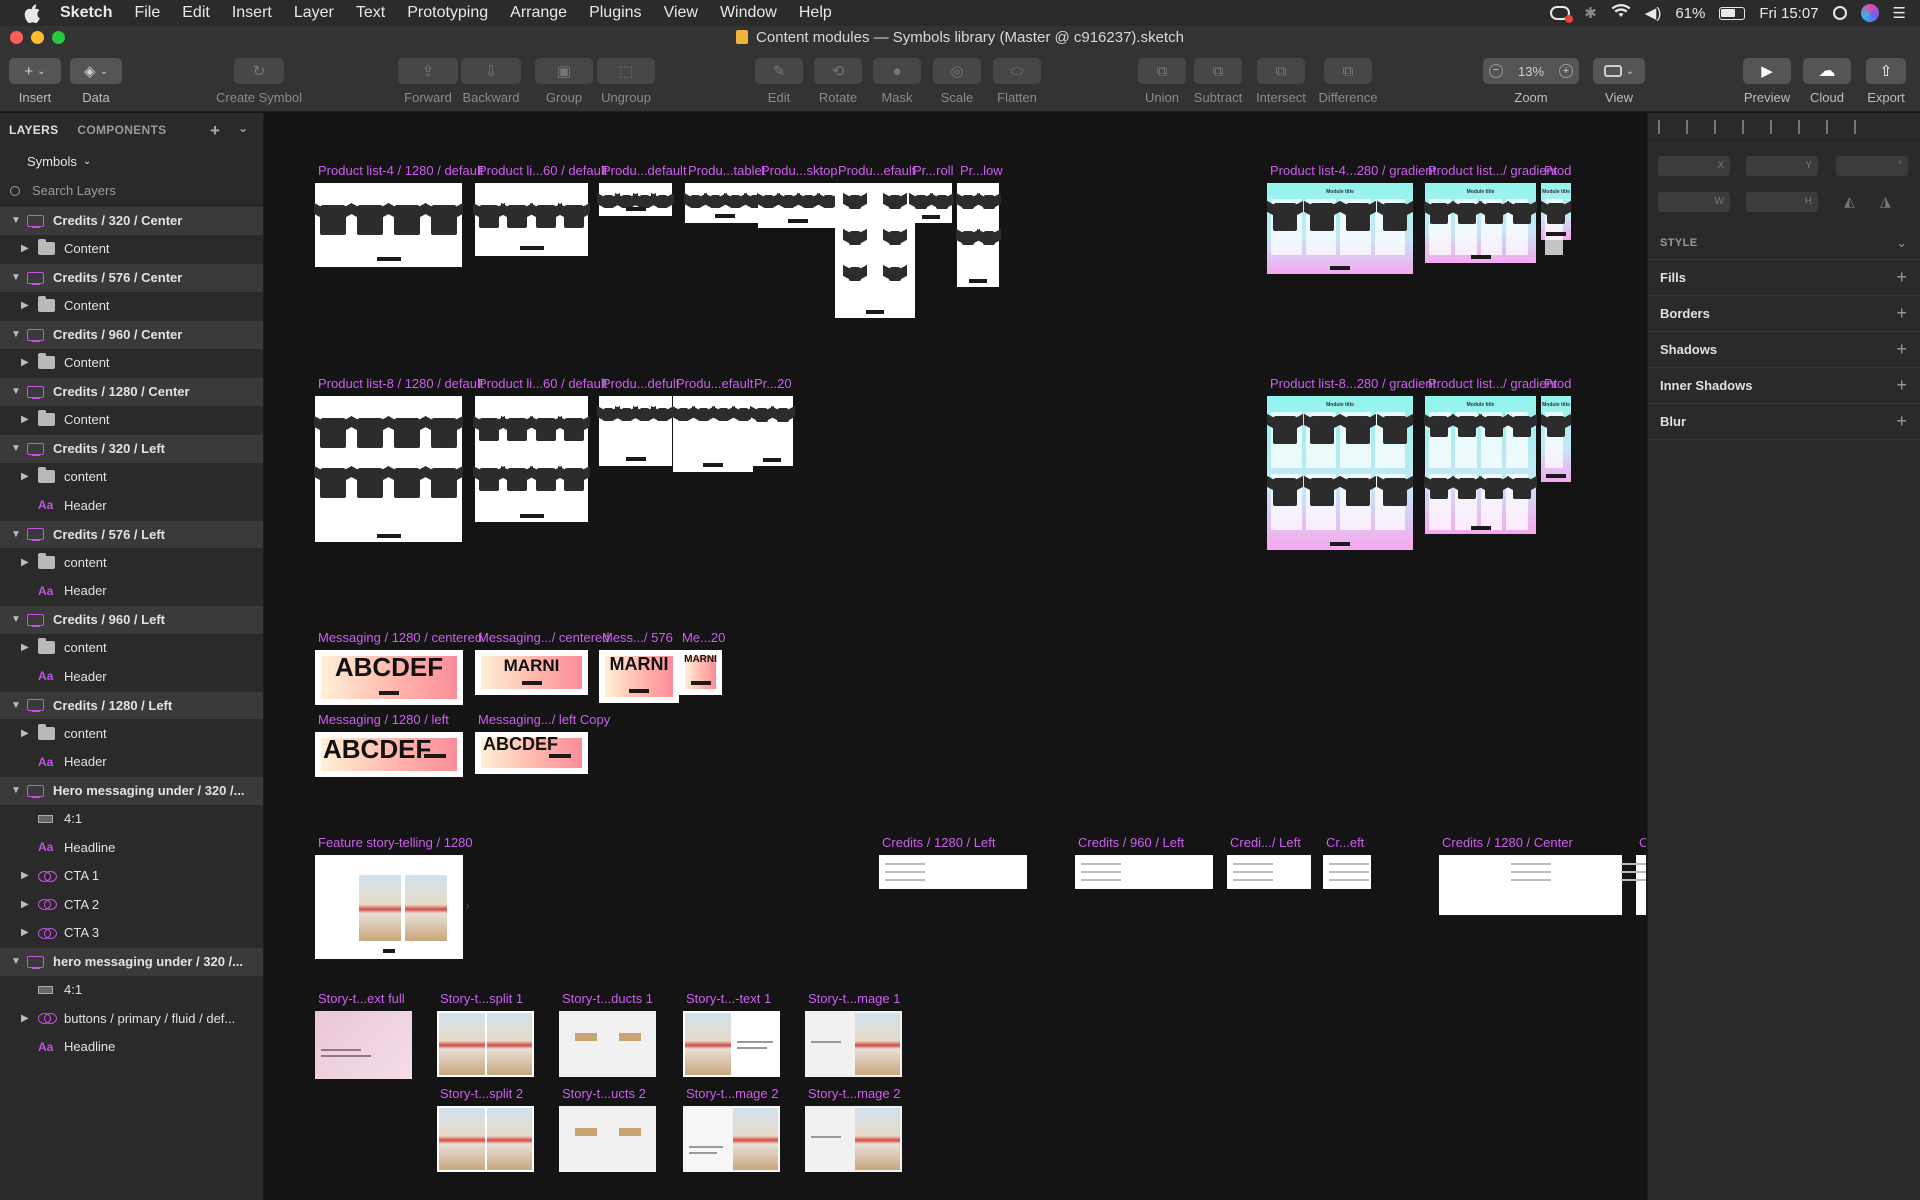  Describe the element at coordinates (1749, 126) in the screenshot. I see `align-right-icon` at that location.